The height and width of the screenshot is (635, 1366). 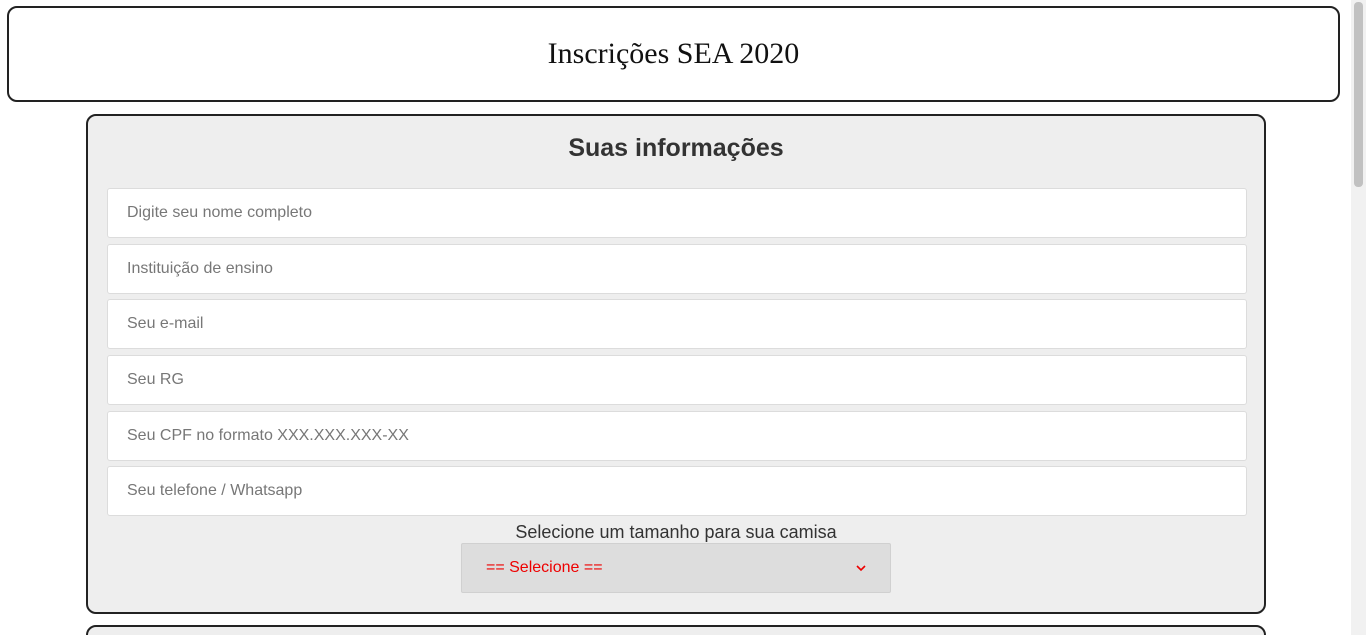 I want to click on rg-field, so click(x=677, y=380).